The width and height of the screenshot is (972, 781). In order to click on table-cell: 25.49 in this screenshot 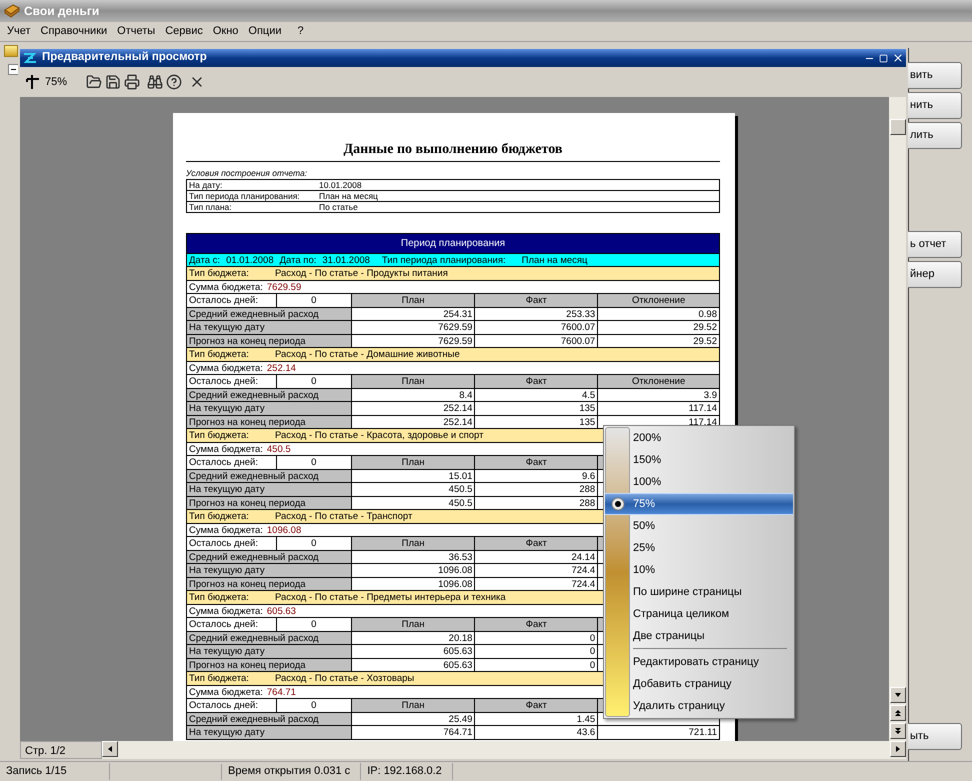, I will do `click(412, 718)`.